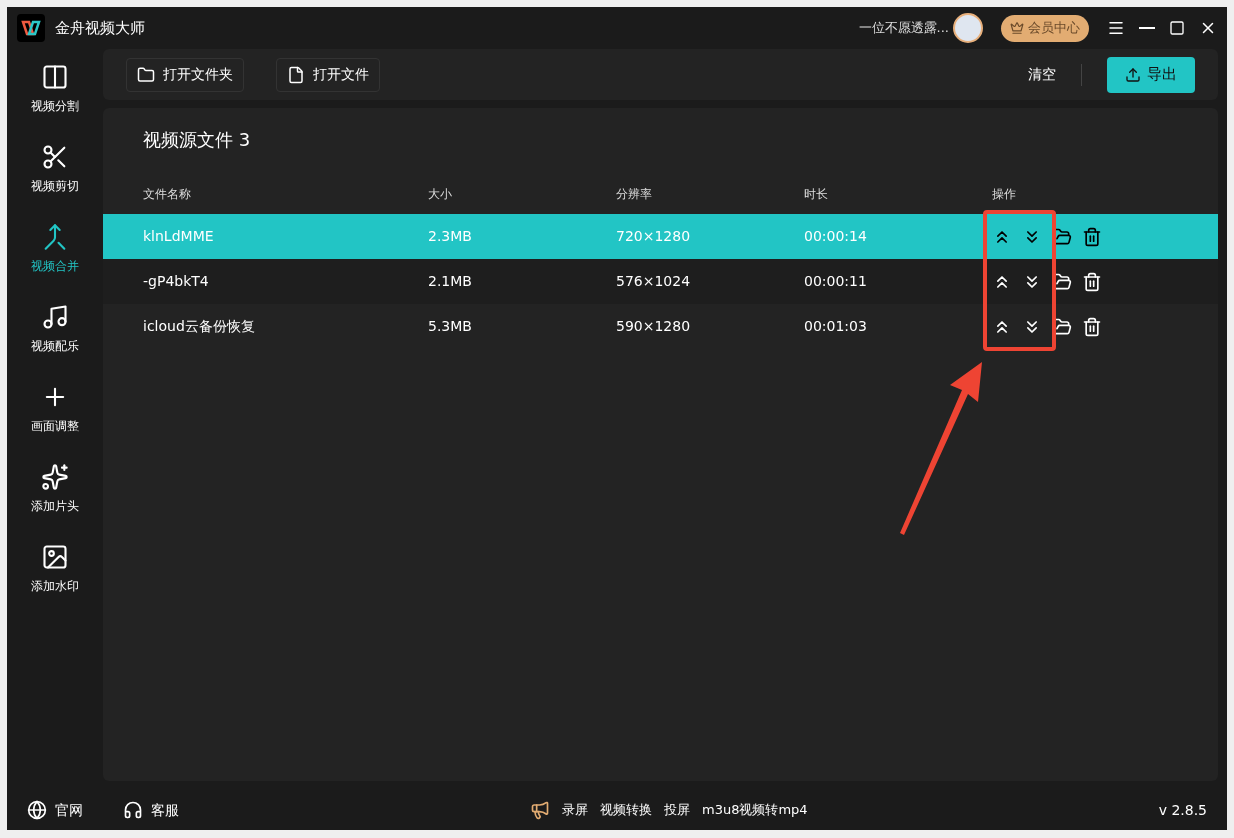 The image size is (1234, 838). What do you see at coordinates (1133, 74) in the screenshot?
I see `upload-icon` at bounding box center [1133, 74].